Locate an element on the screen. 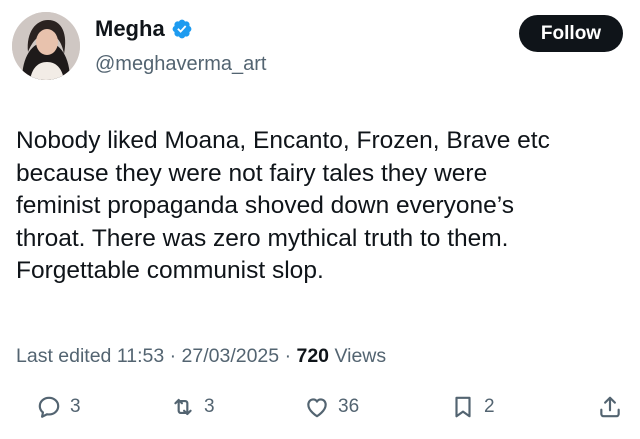 Image resolution: width=640 pixels, height=439 pixels. author-handle: @meghaverma_art is located at coordinates (180, 64).